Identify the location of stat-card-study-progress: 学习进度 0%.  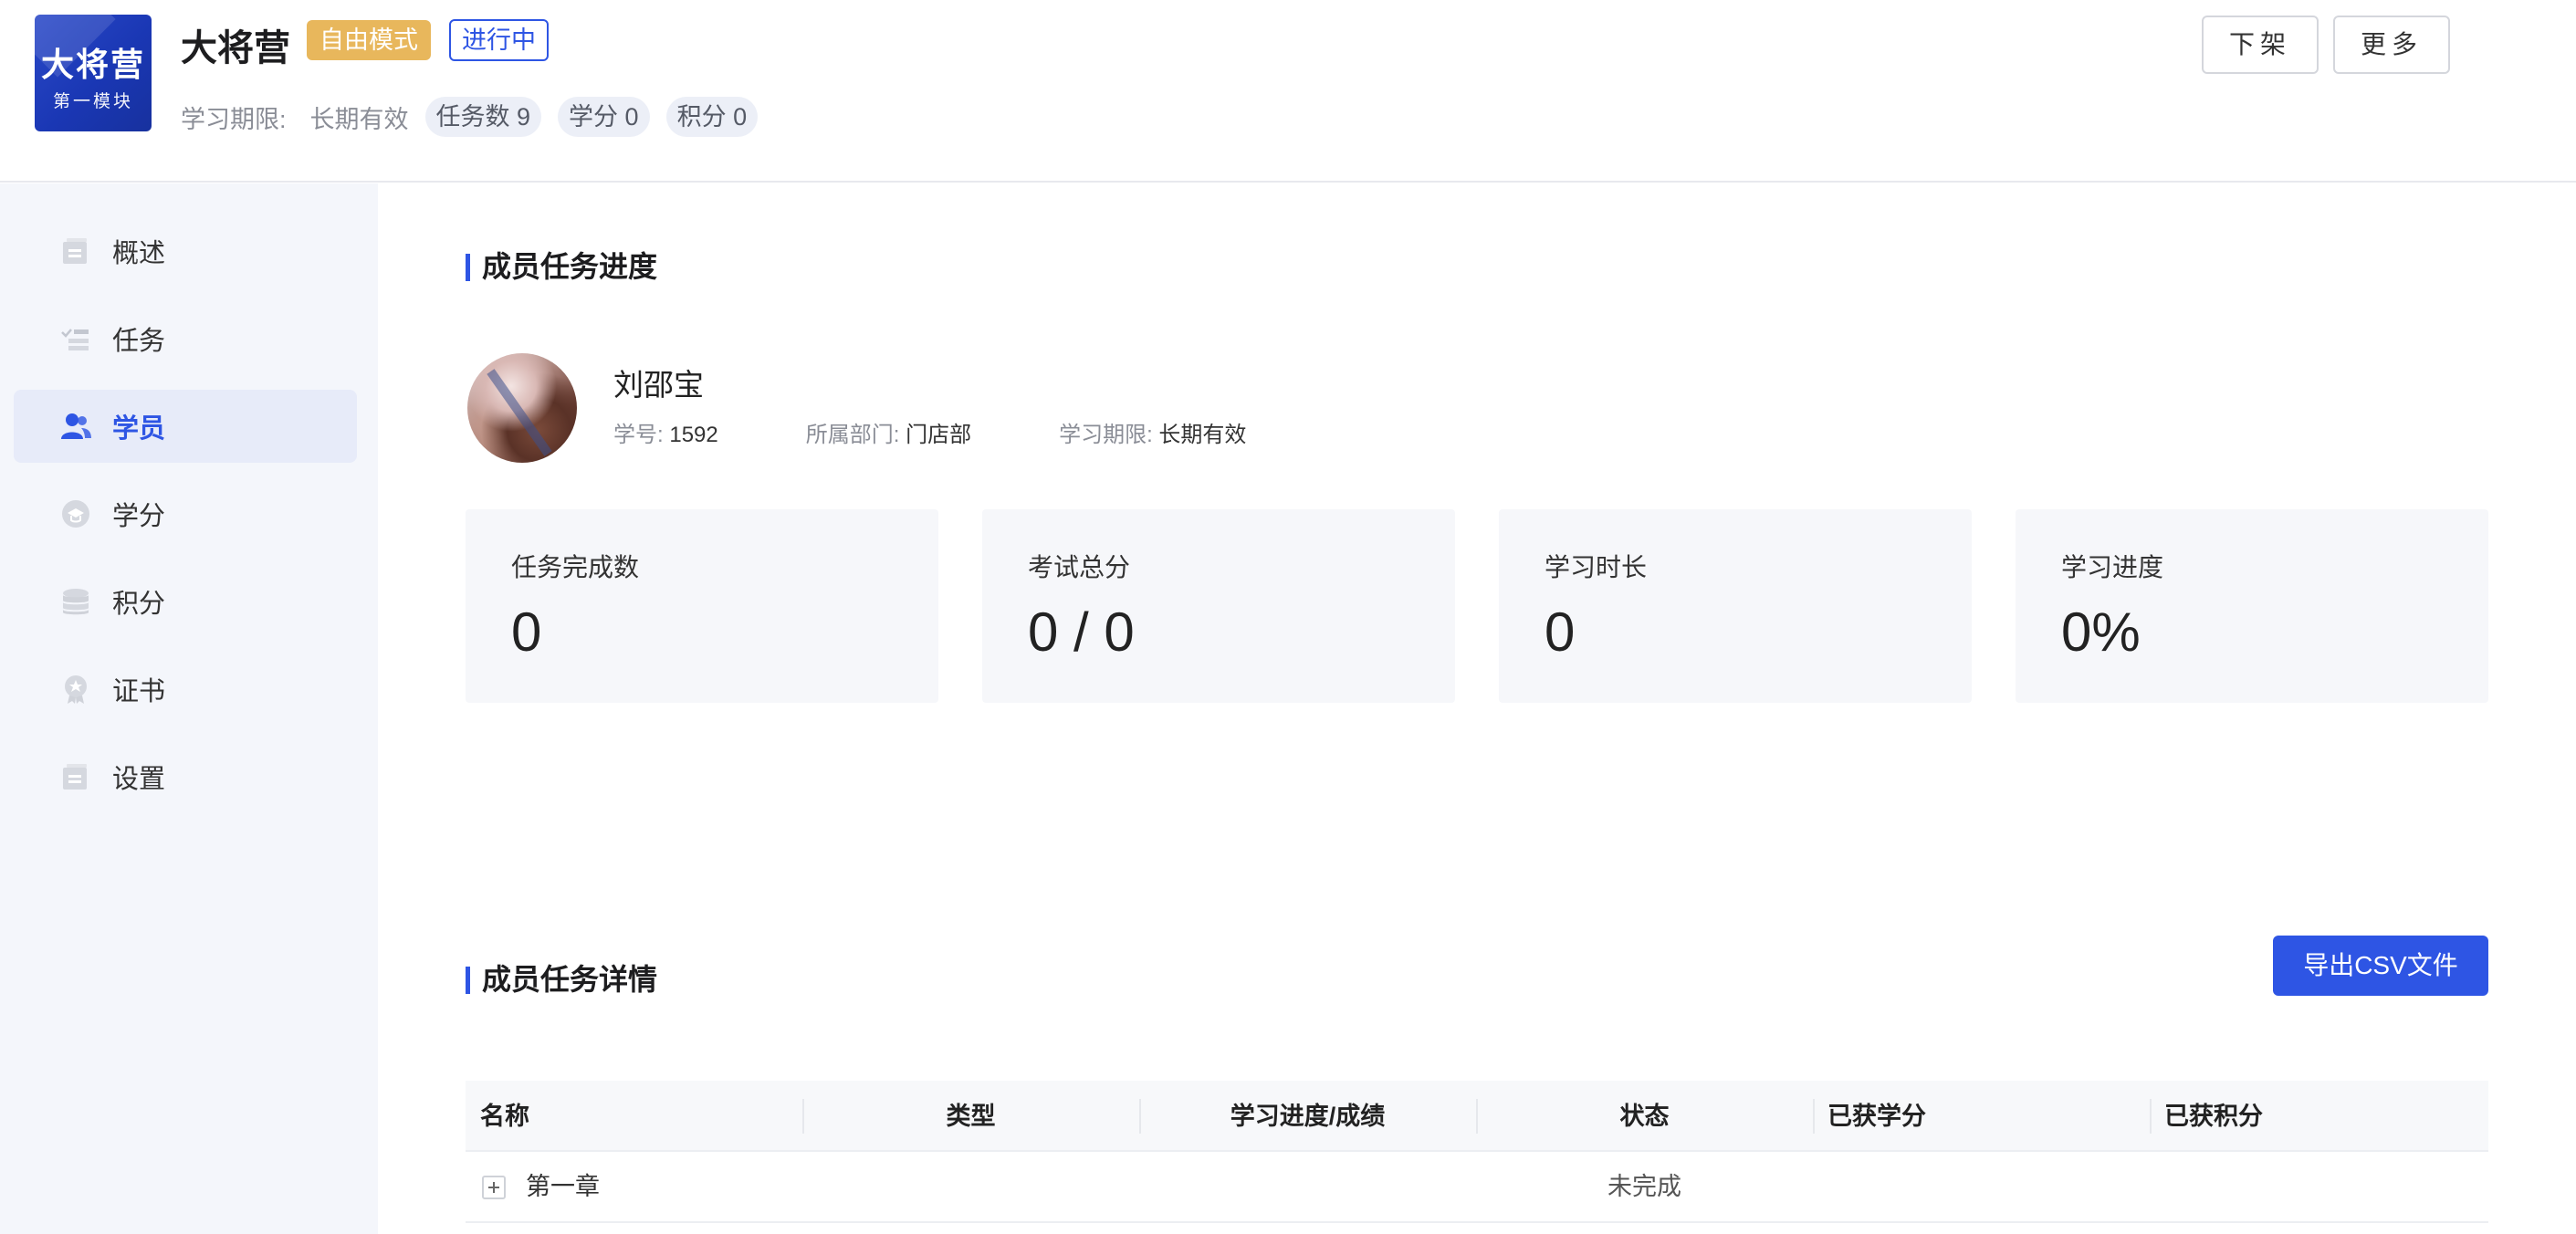
(2252, 606).